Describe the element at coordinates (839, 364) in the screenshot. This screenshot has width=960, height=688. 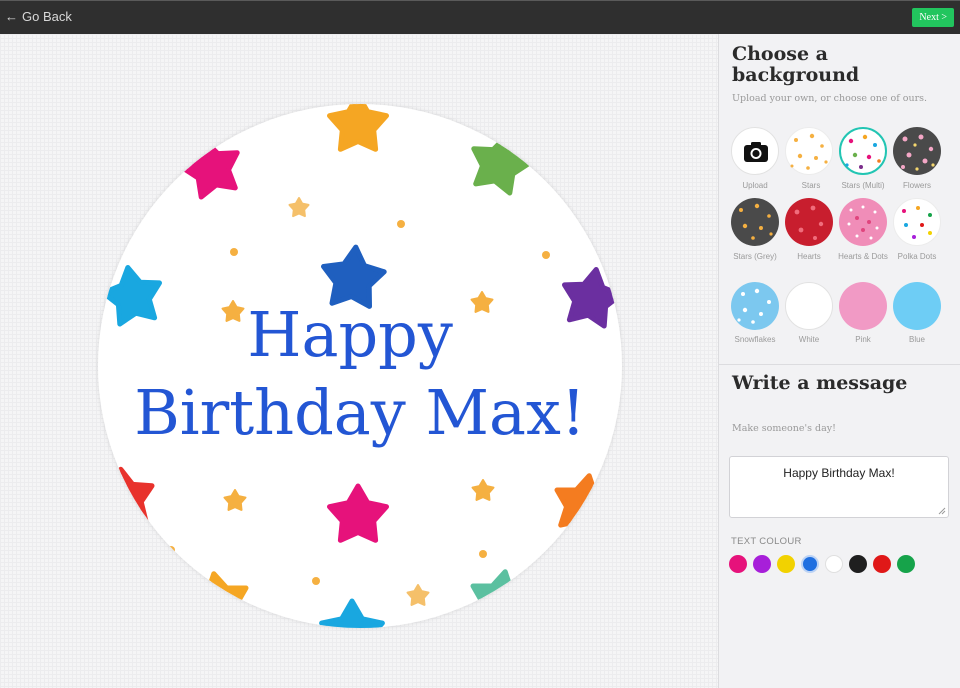
I see `section-divider` at that location.